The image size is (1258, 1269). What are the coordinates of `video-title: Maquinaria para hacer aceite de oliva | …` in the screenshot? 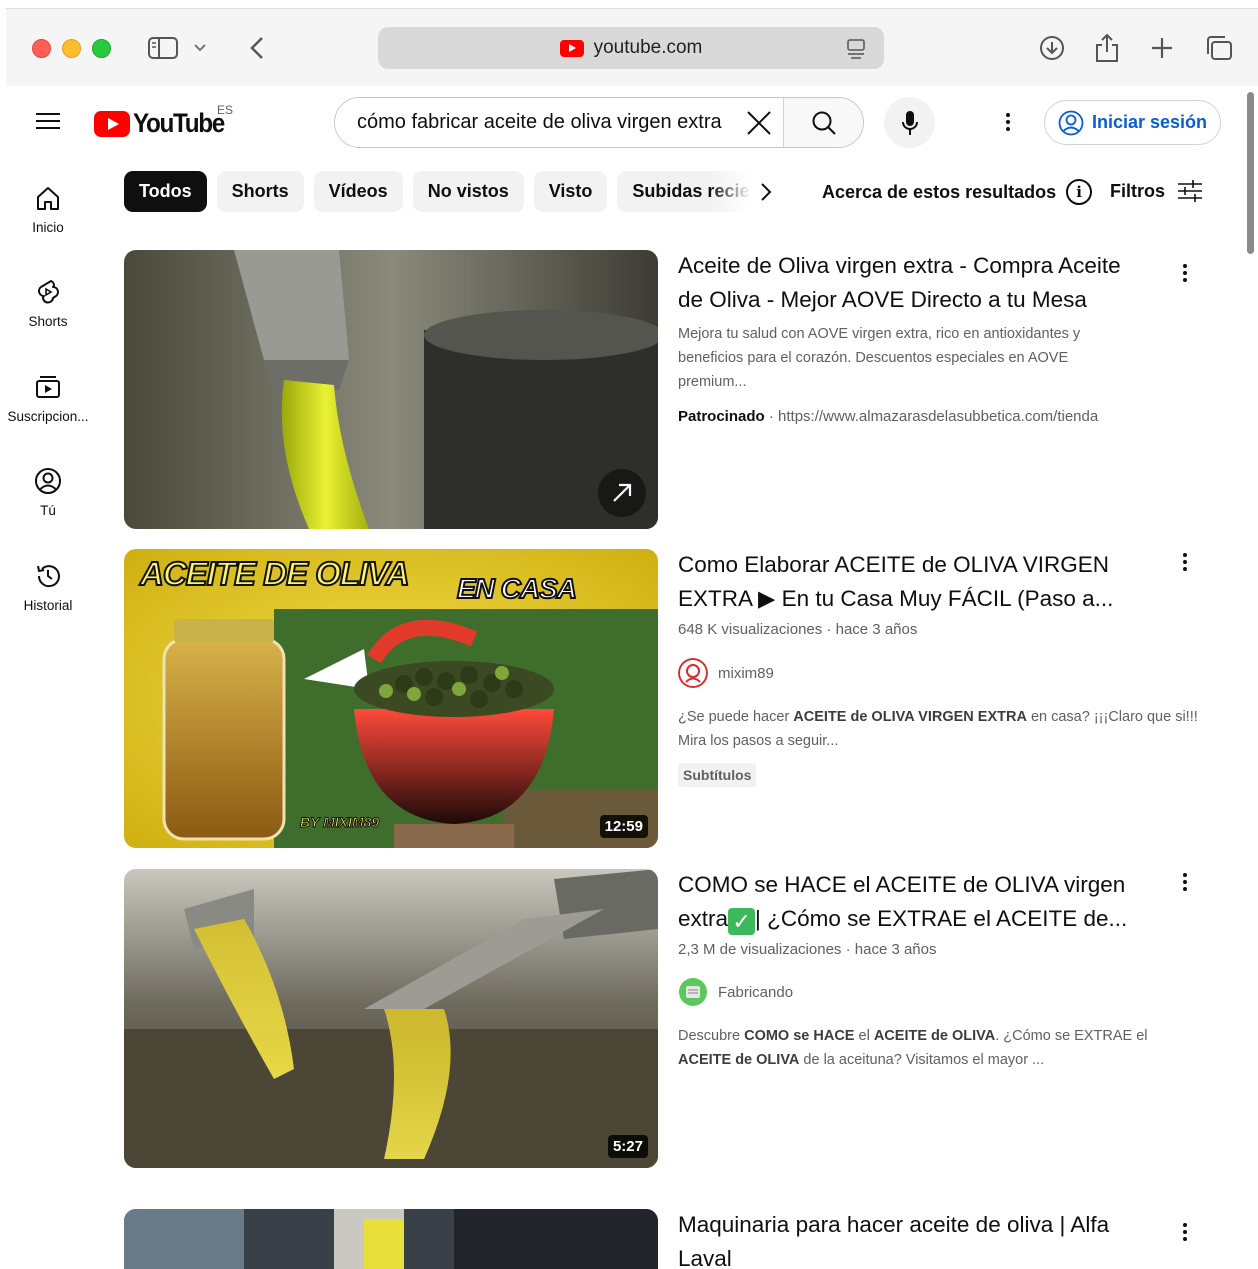 It's located at (913, 1238).